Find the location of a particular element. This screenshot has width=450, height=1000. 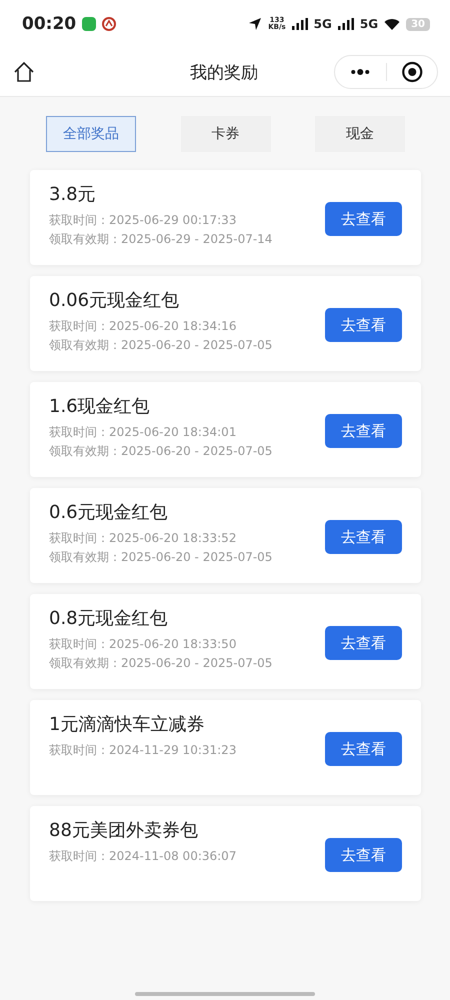

reward-detail: 获取时间：2024-11-29 10:31:23 is located at coordinates (143, 750).